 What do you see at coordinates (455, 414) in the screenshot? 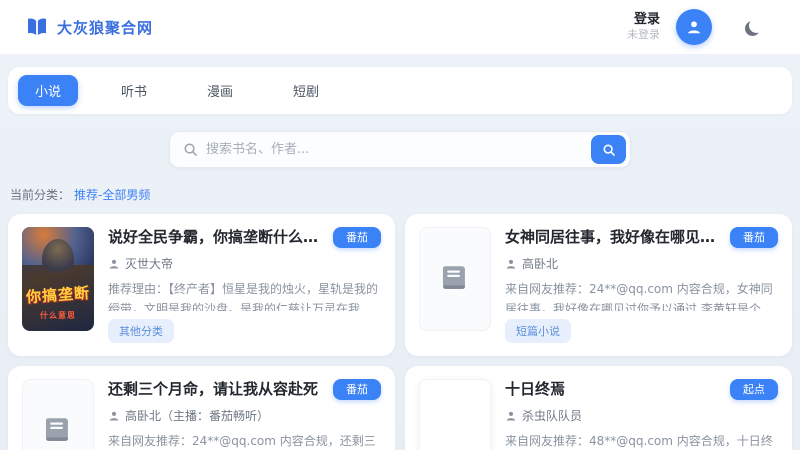
I see `book-cover-blank` at bounding box center [455, 414].